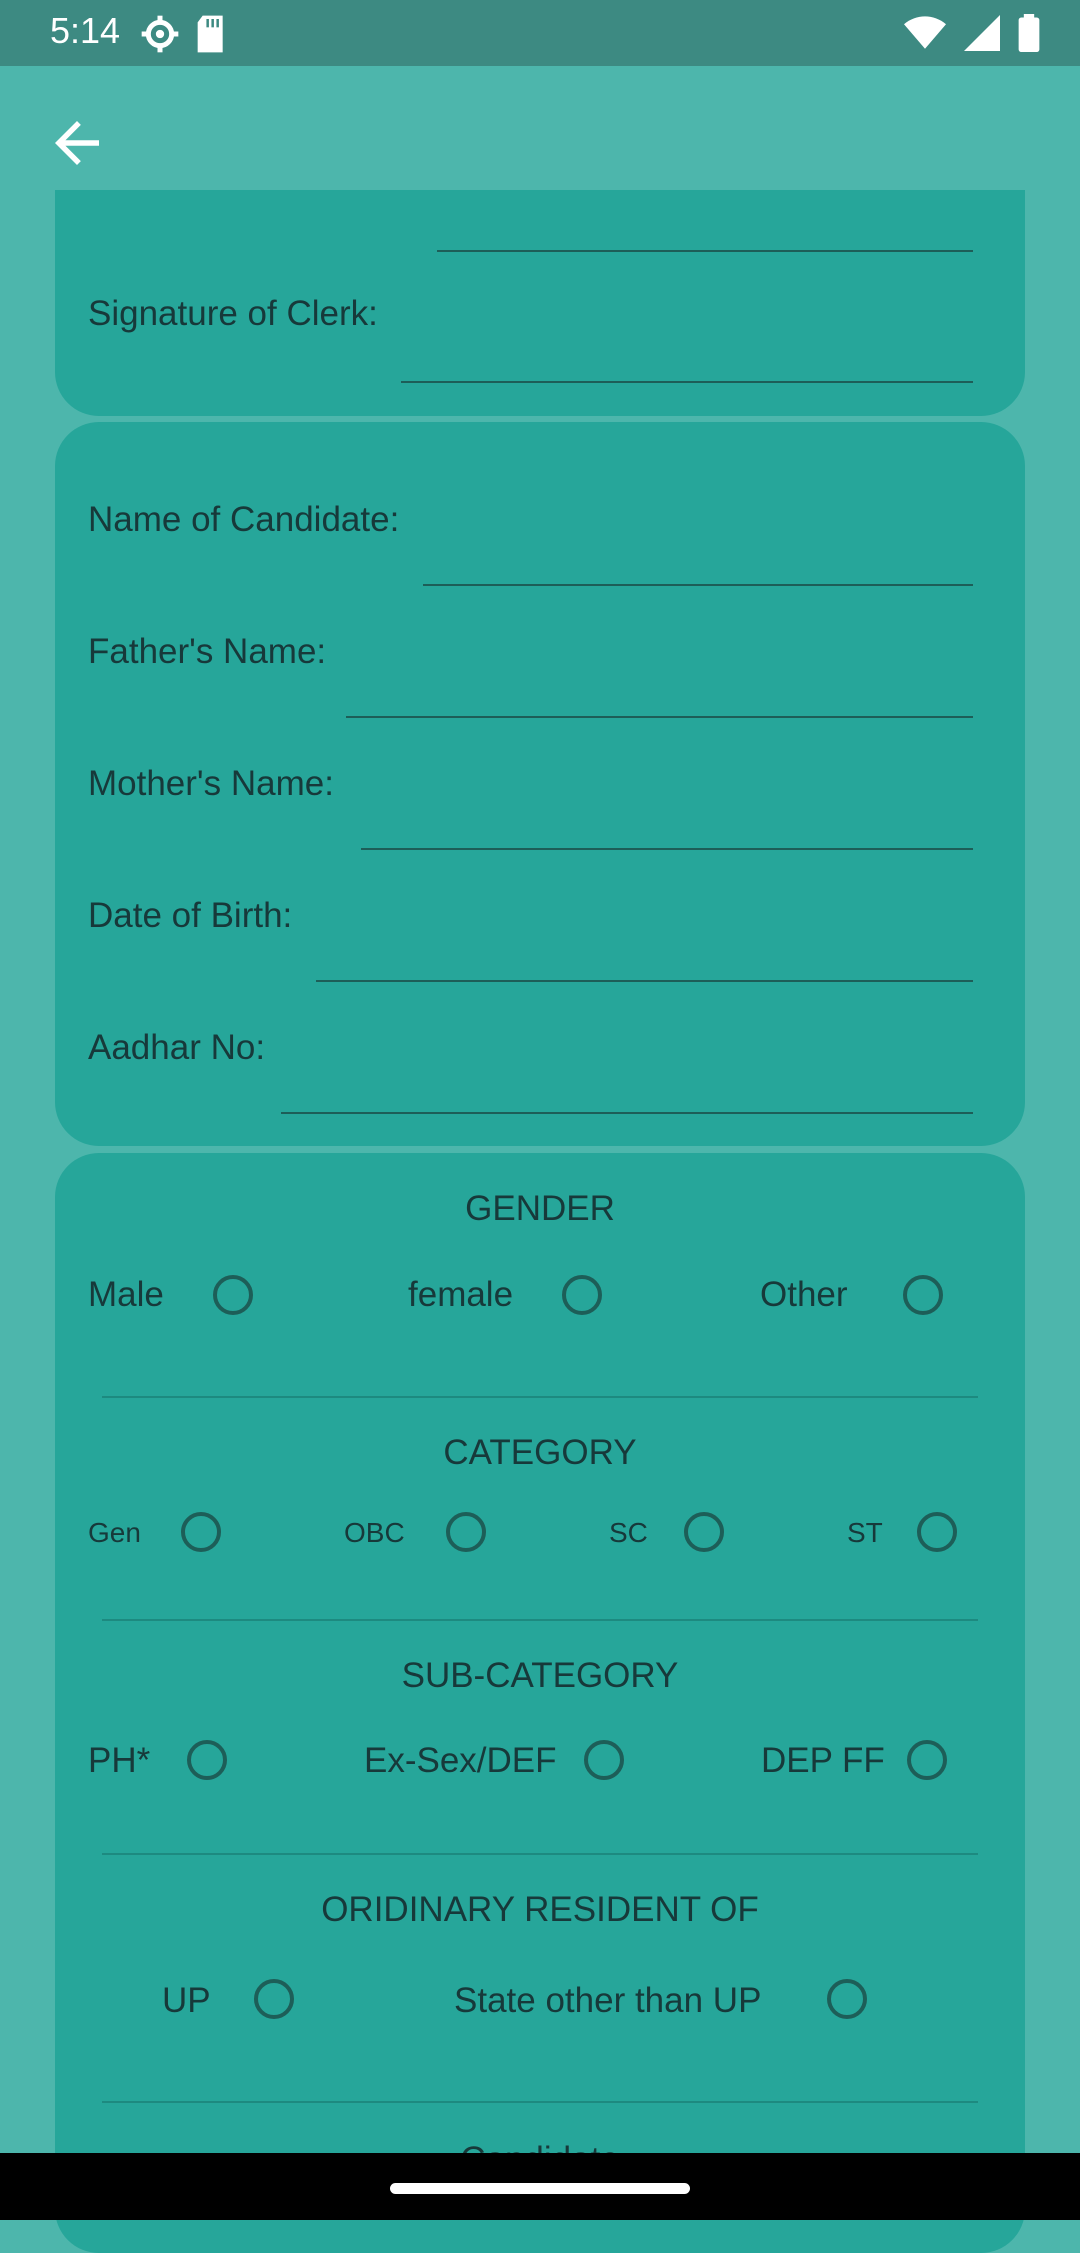 The image size is (1080, 2253). What do you see at coordinates (982, 33) in the screenshot?
I see `signal-icon` at bounding box center [982, 33].